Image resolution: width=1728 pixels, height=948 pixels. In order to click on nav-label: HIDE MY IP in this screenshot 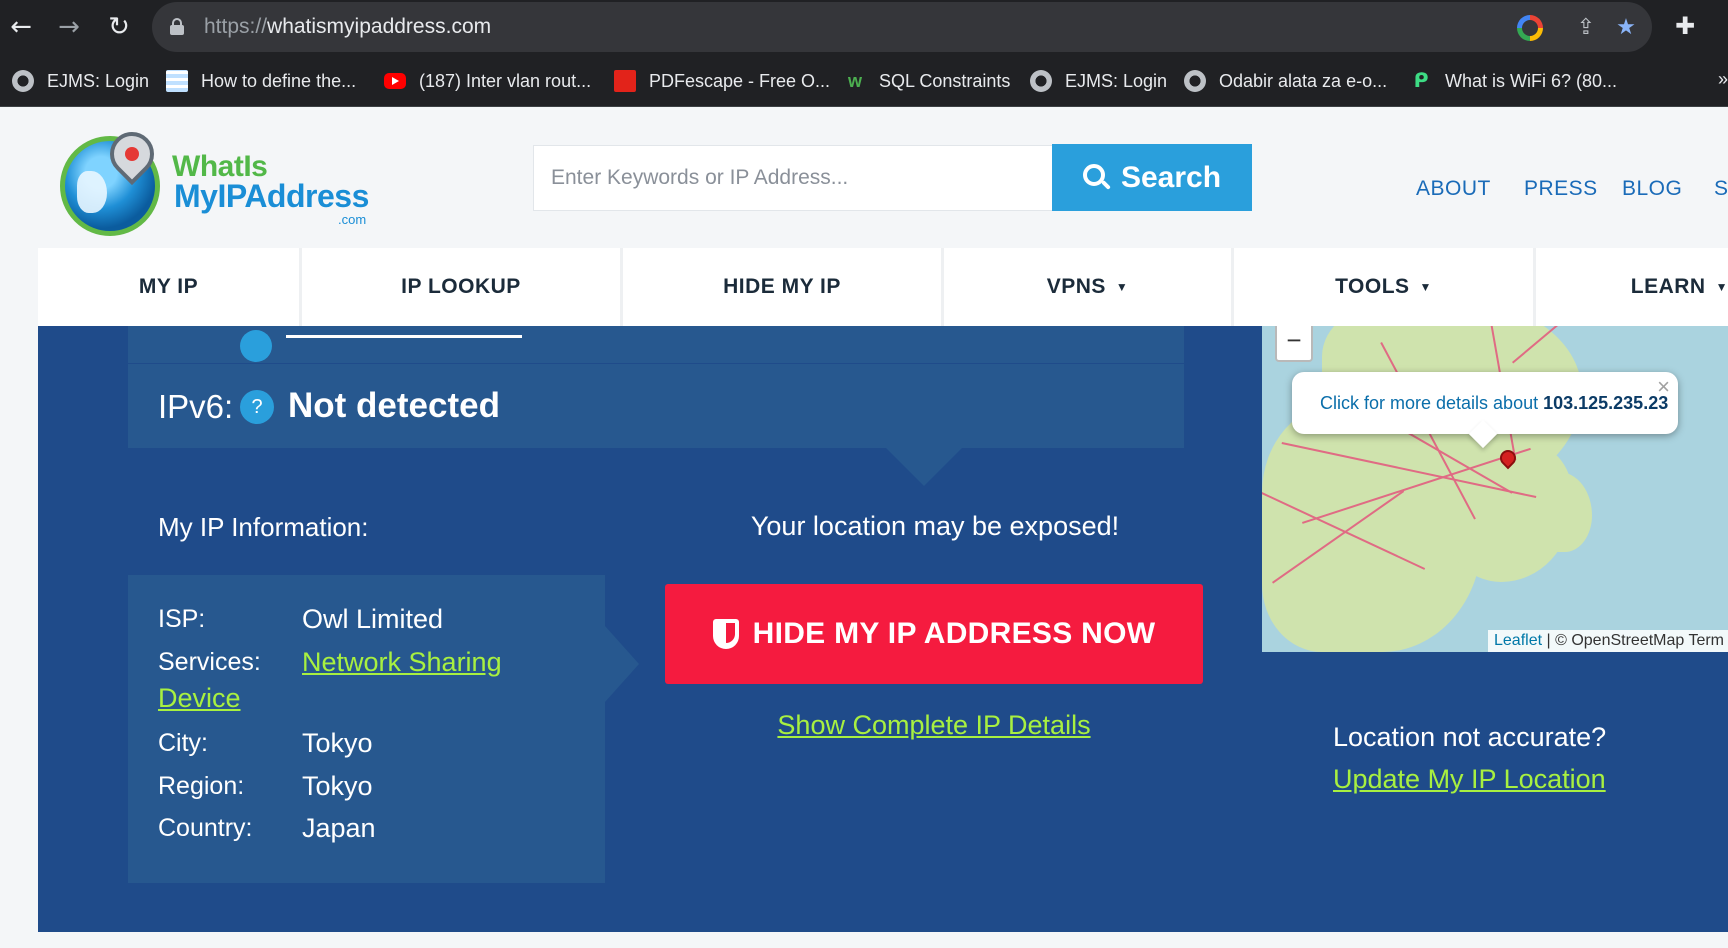, I will do `click(782, 286)`.